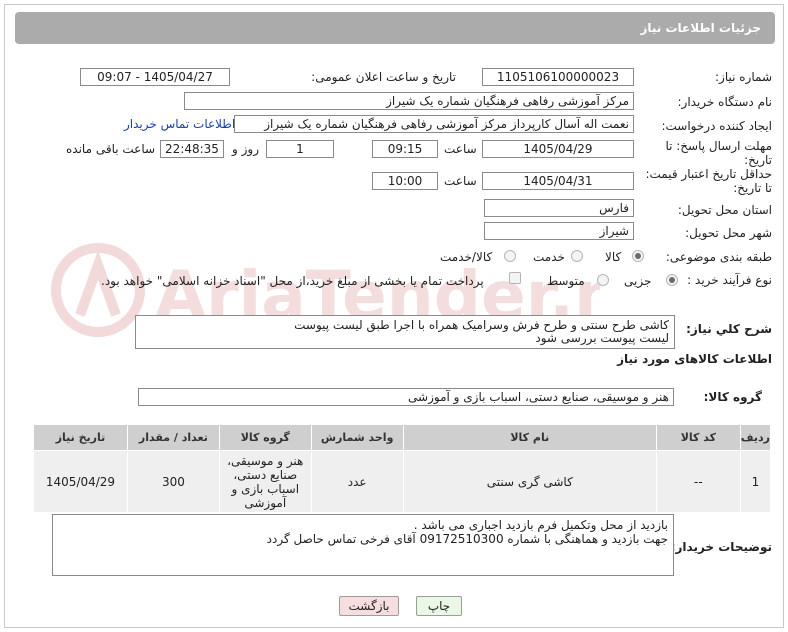  I want to click on days-label: روز و, so click(245, 149).